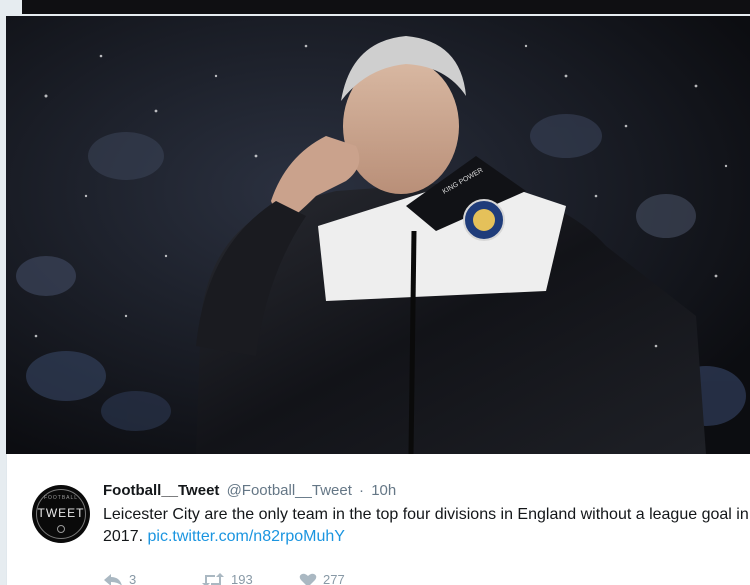 The width and height of the screenshot is (750, 585). What do you see at coordinates (213, 578) in the screenshot?
I see `retweet-icon` at bounding box center [213, 578].